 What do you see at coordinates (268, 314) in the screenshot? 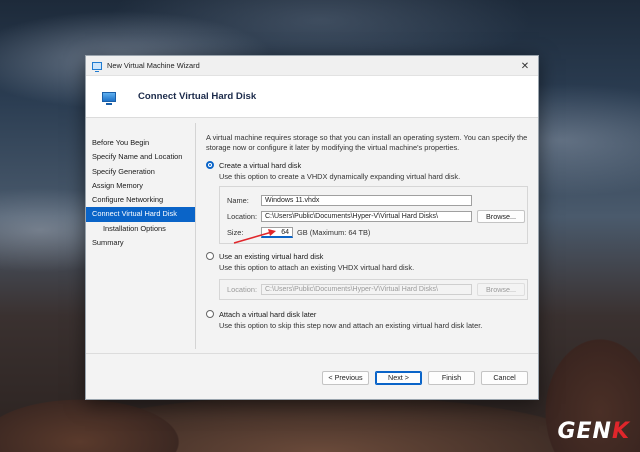
I see `later-disk-label: Attach a virtual hard disk later` at bounding box center [268, 314].